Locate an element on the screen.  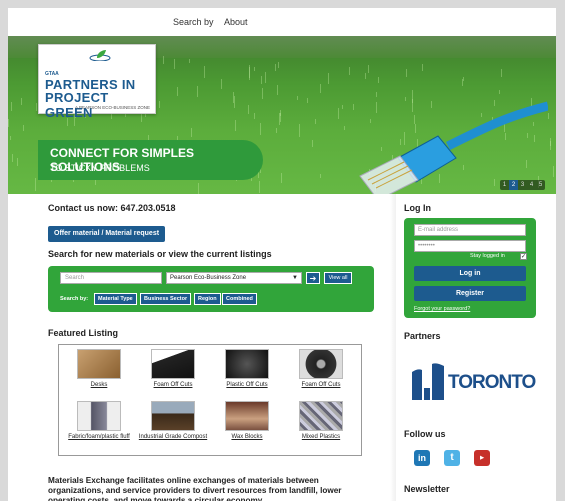
forgot-password-link: Forgot your password? is located at coordinates (442, 309).